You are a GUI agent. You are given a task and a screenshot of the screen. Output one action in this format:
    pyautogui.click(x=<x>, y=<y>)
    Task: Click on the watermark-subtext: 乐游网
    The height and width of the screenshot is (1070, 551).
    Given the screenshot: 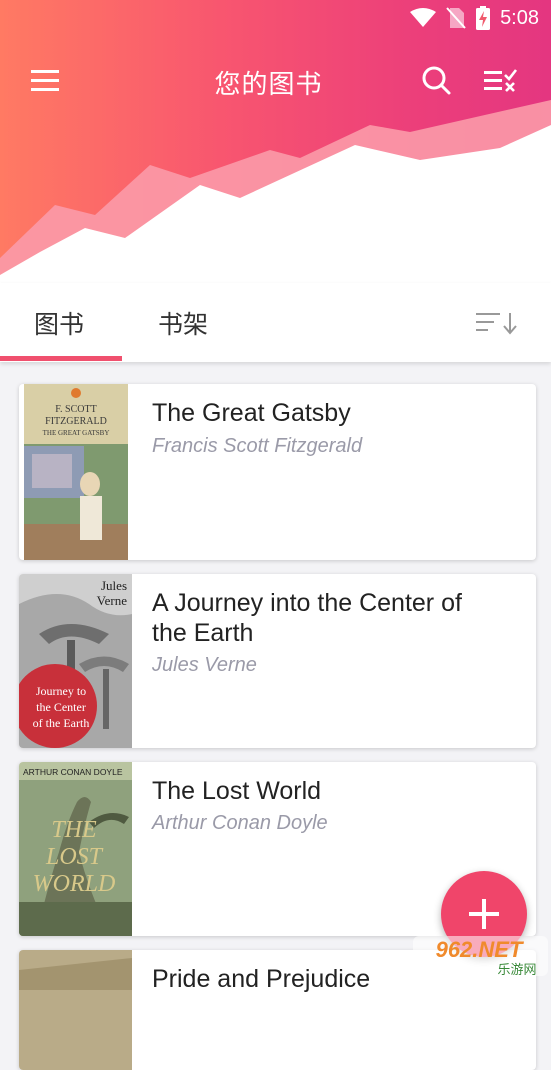 What is the action you would take?
    pyautogui.click(x=516, y=970)
    